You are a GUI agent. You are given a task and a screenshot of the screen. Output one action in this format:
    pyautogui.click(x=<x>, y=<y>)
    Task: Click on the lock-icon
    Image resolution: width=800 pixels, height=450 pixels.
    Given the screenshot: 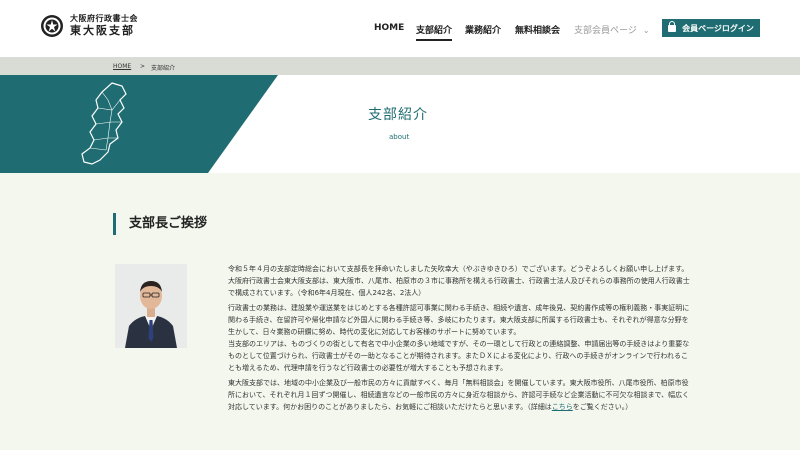 What is the action you would take?
    pyautogui.click(x=672, y=26)
    